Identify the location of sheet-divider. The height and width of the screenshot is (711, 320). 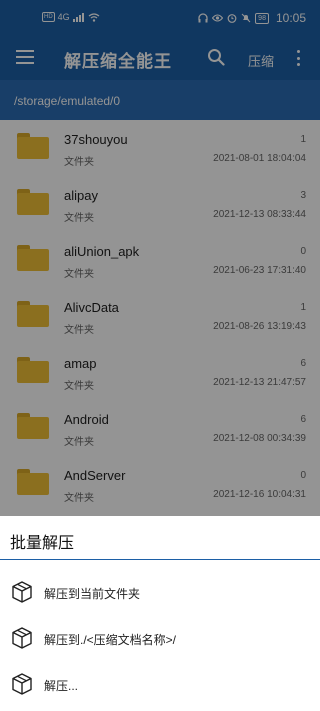
(160, 559).